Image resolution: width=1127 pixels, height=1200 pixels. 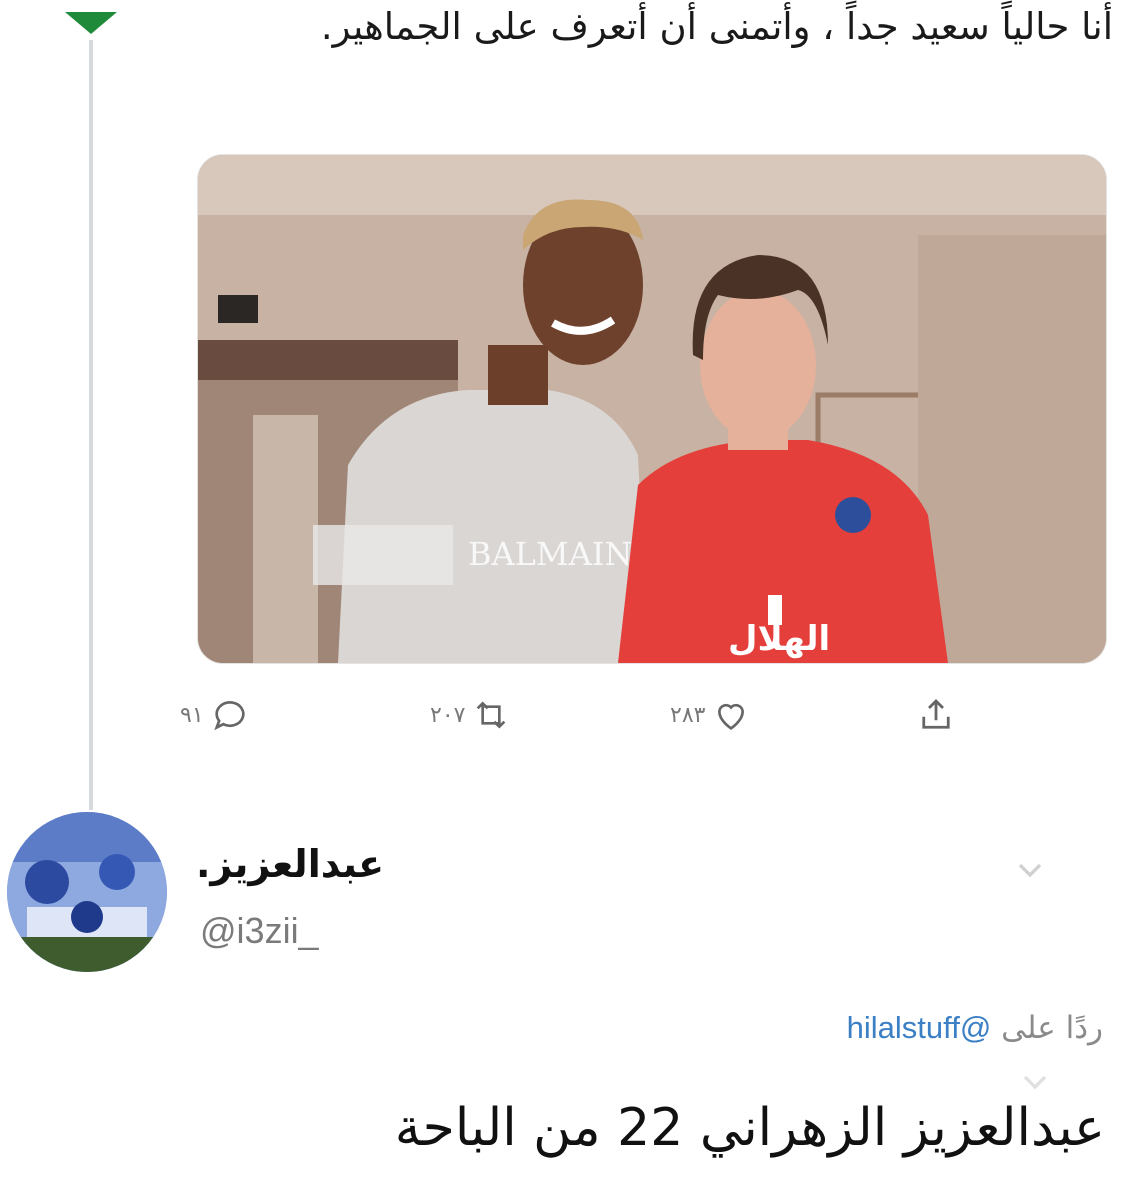 I want to click on share-icon, so click(x=936, y=714).